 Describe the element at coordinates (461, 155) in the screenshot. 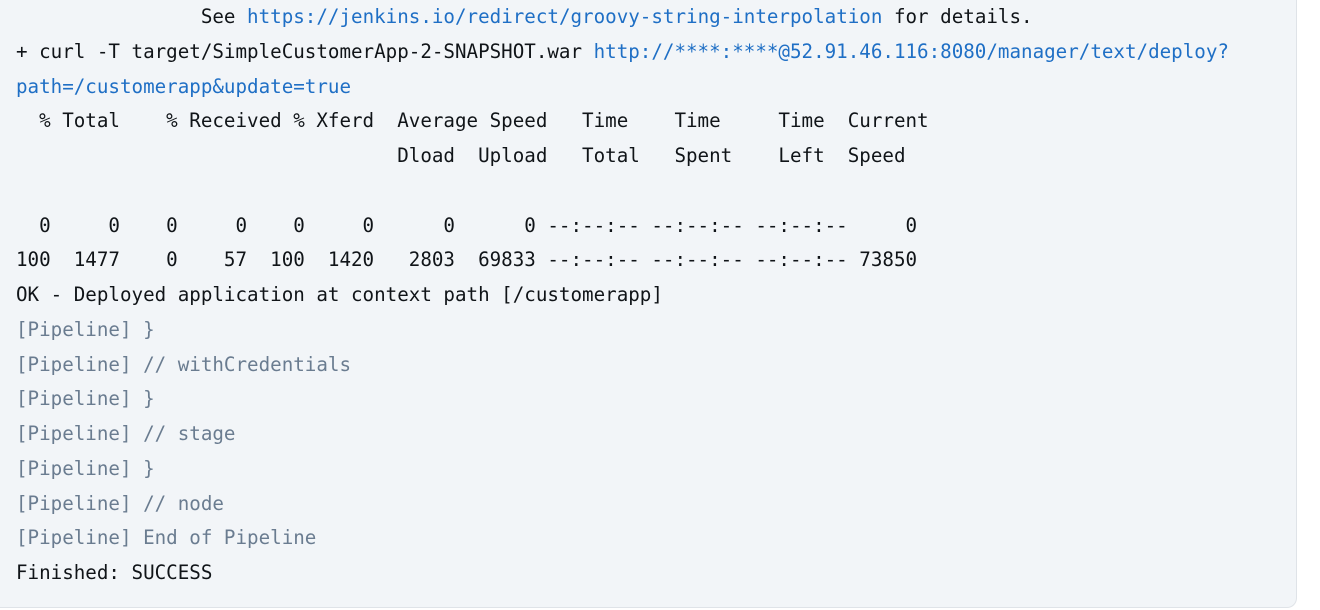

I see `curl-progress-subheader: Dload Upload Total Spent Left Speed` at that location.